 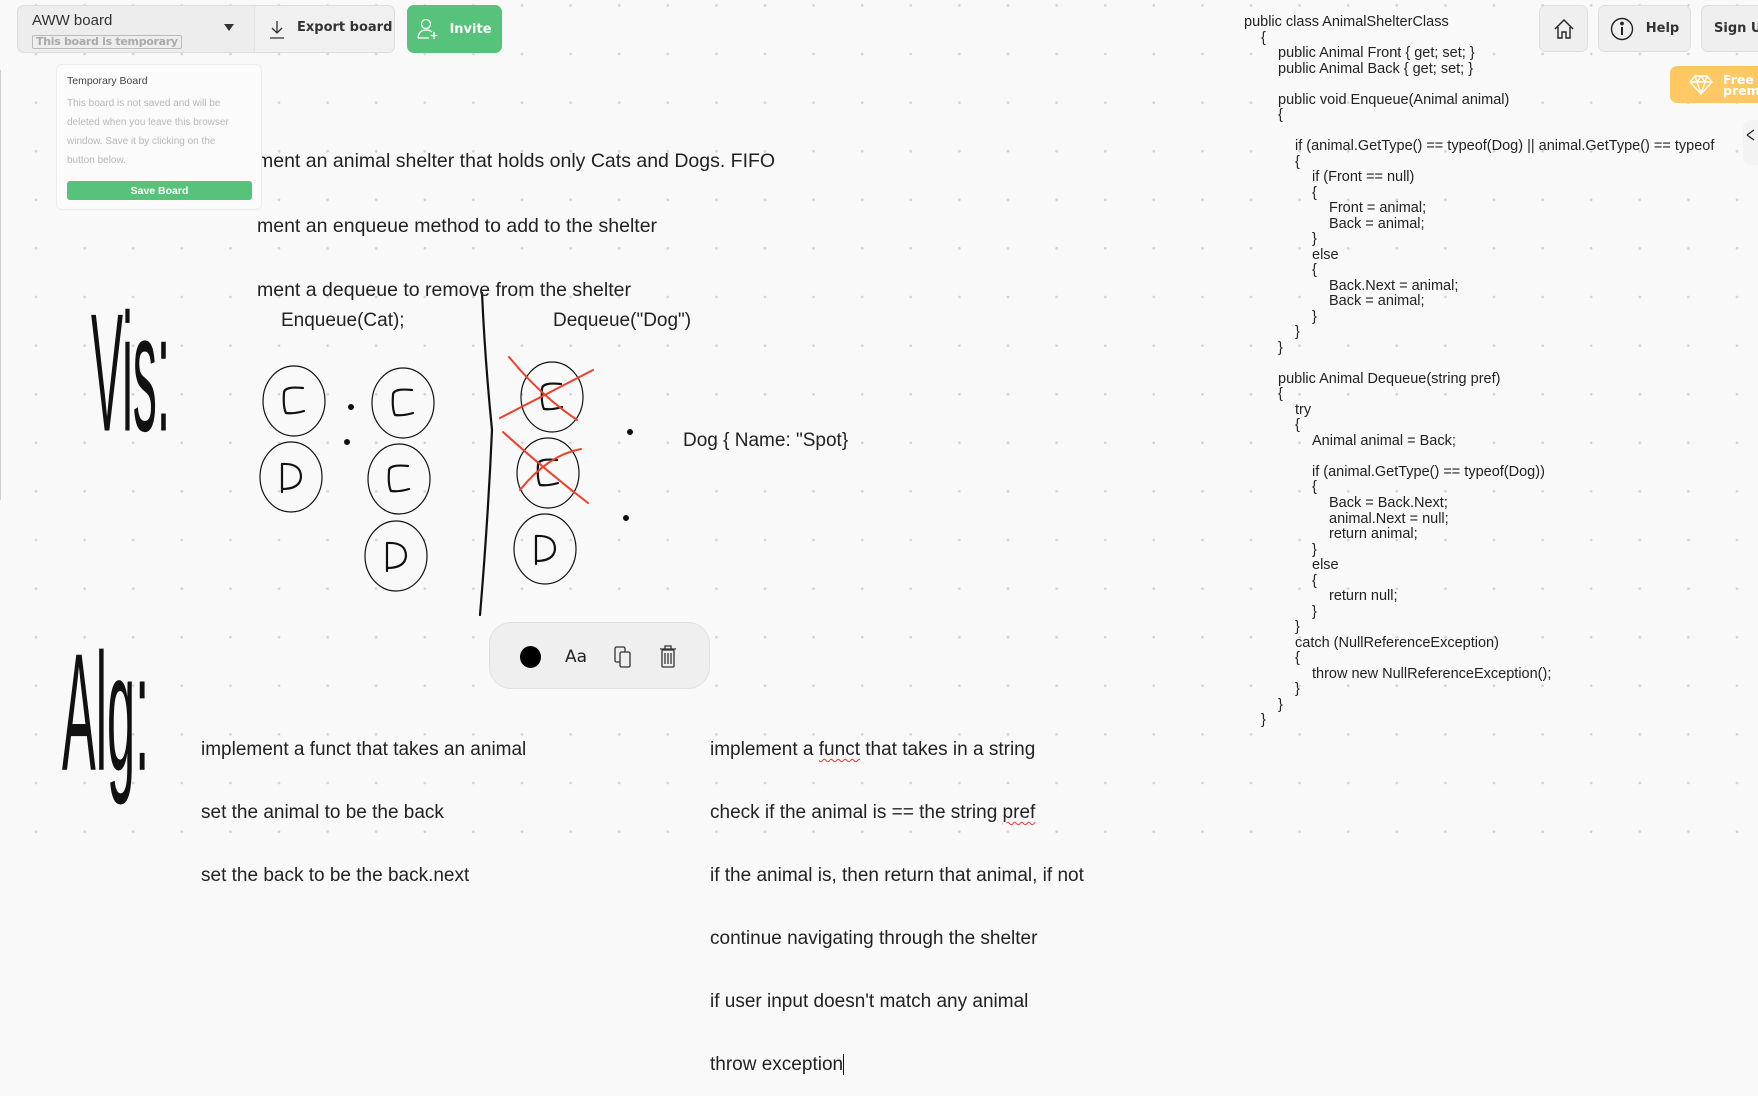 What do you see at coordinates (277, 30) in the screenshot?
I see `download-icon` at bounding box center [277, 30].